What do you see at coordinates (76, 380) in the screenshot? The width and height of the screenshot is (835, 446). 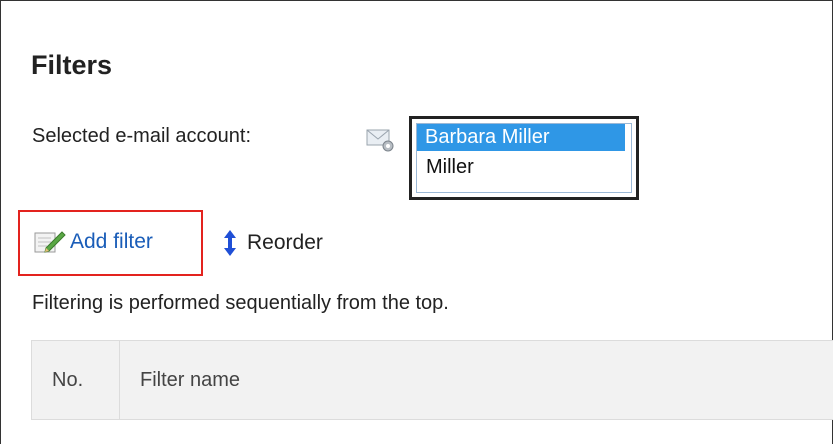 I see `column-header-no: No.` at bounding box center [76, 380].